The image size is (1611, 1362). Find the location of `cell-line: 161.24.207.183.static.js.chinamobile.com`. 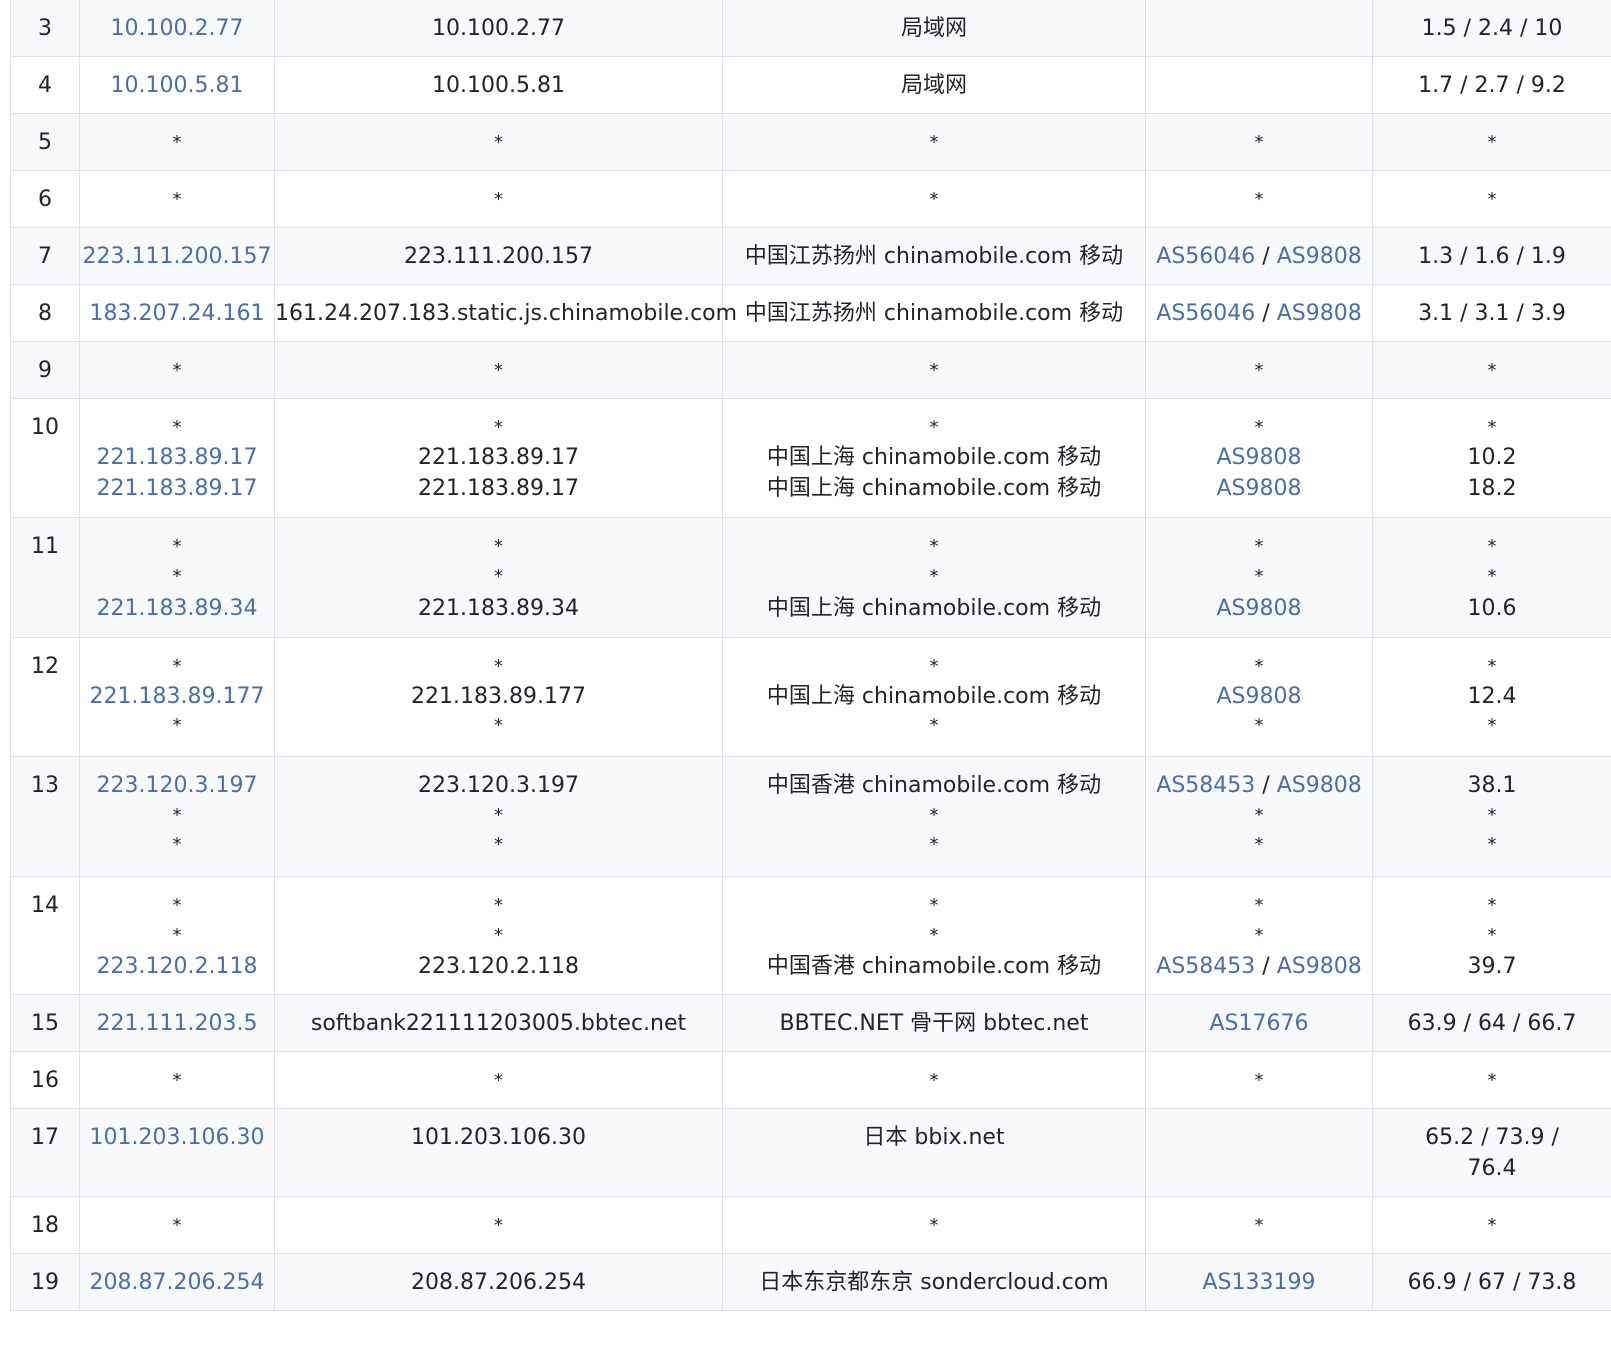

cell-line: 161.24.207.183.static.js.chinamobile.com is located at coordinates (506, 313).